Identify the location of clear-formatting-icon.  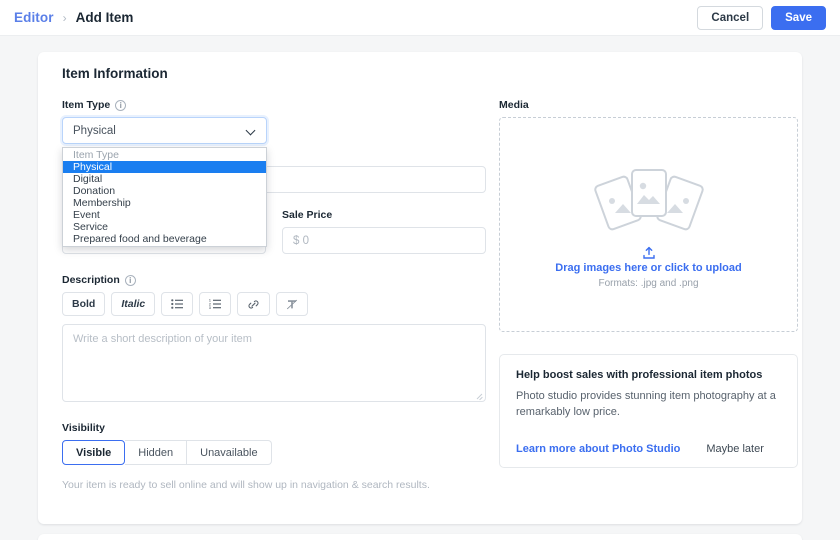
(292, 304).